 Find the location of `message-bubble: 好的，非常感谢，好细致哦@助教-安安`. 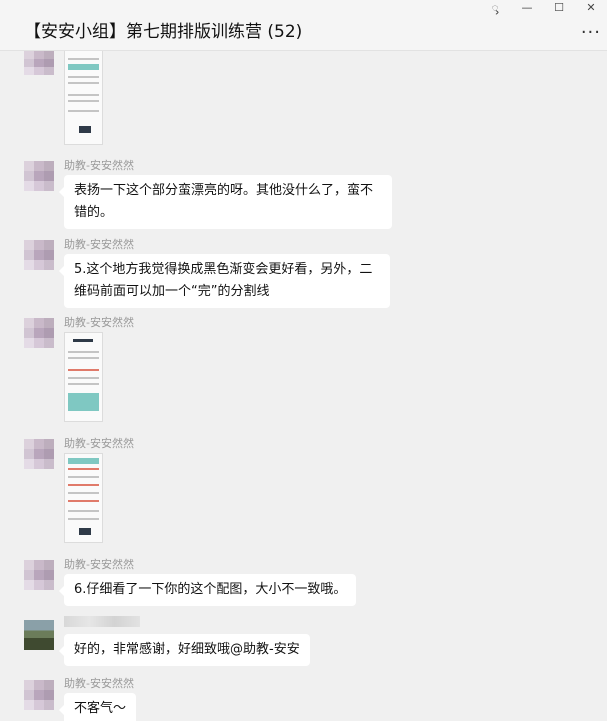

message-bubble: 好的，非常感谢，好细致哦@助教-安安 is located at coordinates (184, 650).